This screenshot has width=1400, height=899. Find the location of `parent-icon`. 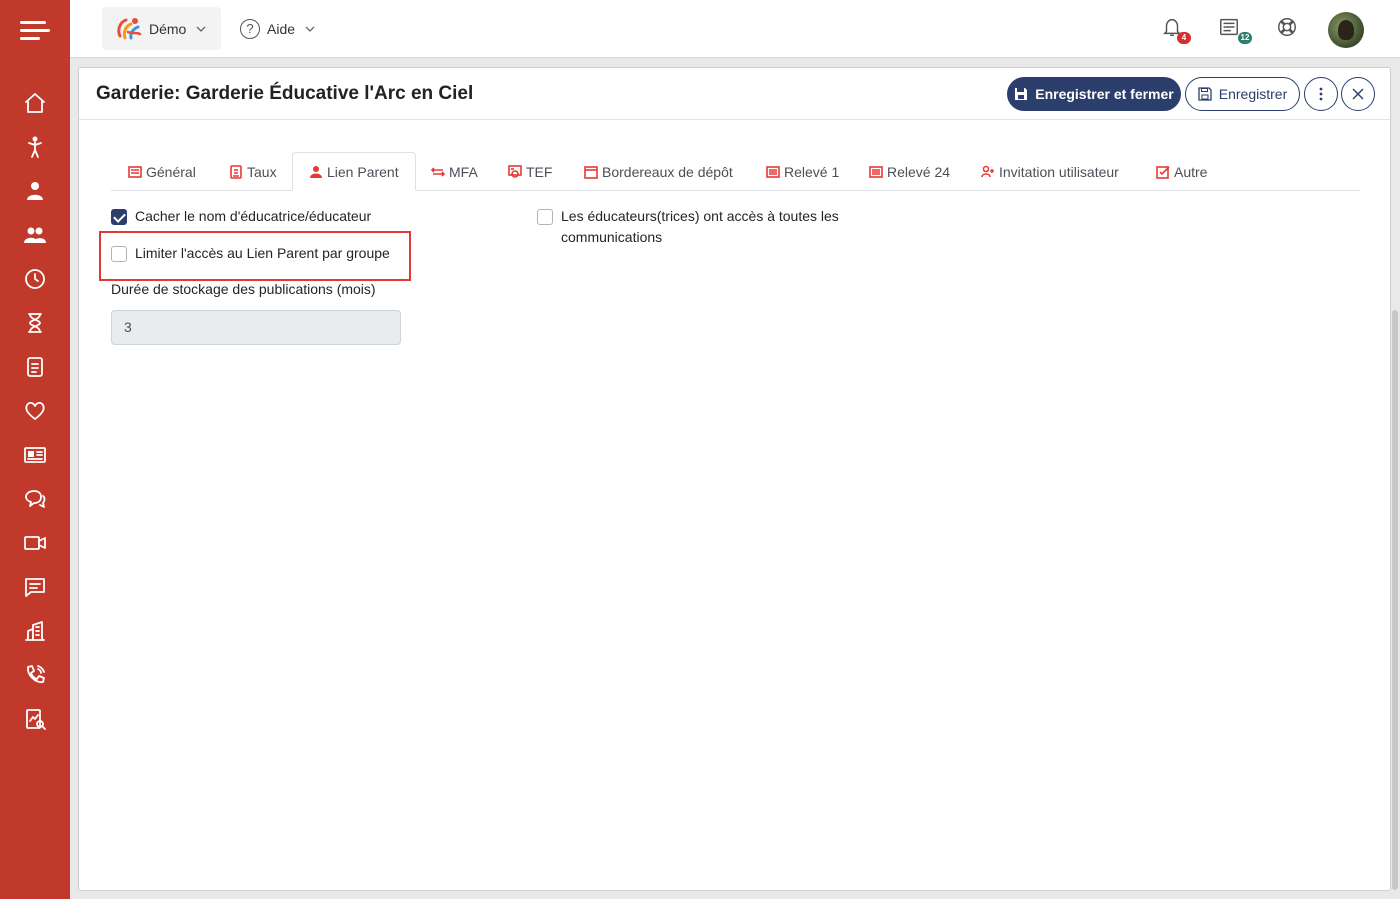

parent-icon is located at coordinates (35, 191).